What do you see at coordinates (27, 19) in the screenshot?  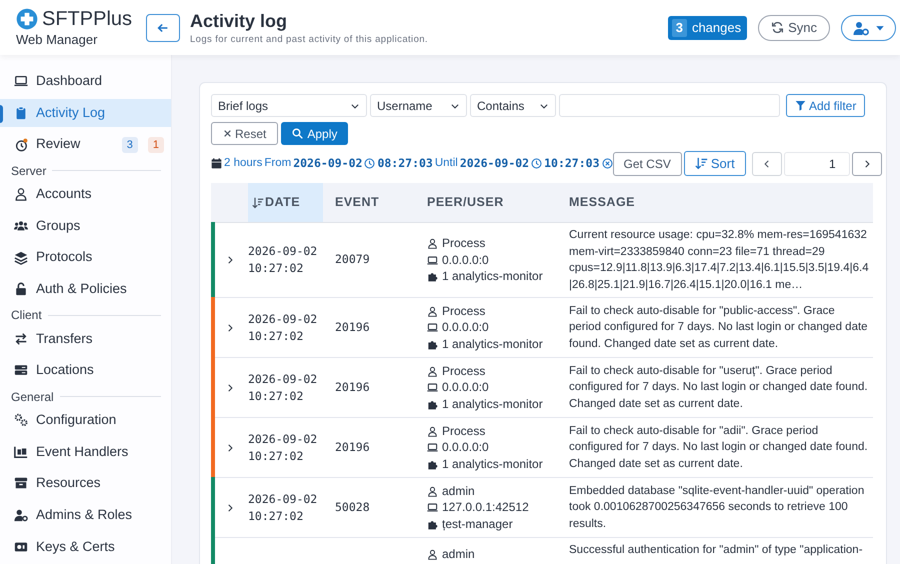 I see `logo-icon` at bounding box center [27, 19].